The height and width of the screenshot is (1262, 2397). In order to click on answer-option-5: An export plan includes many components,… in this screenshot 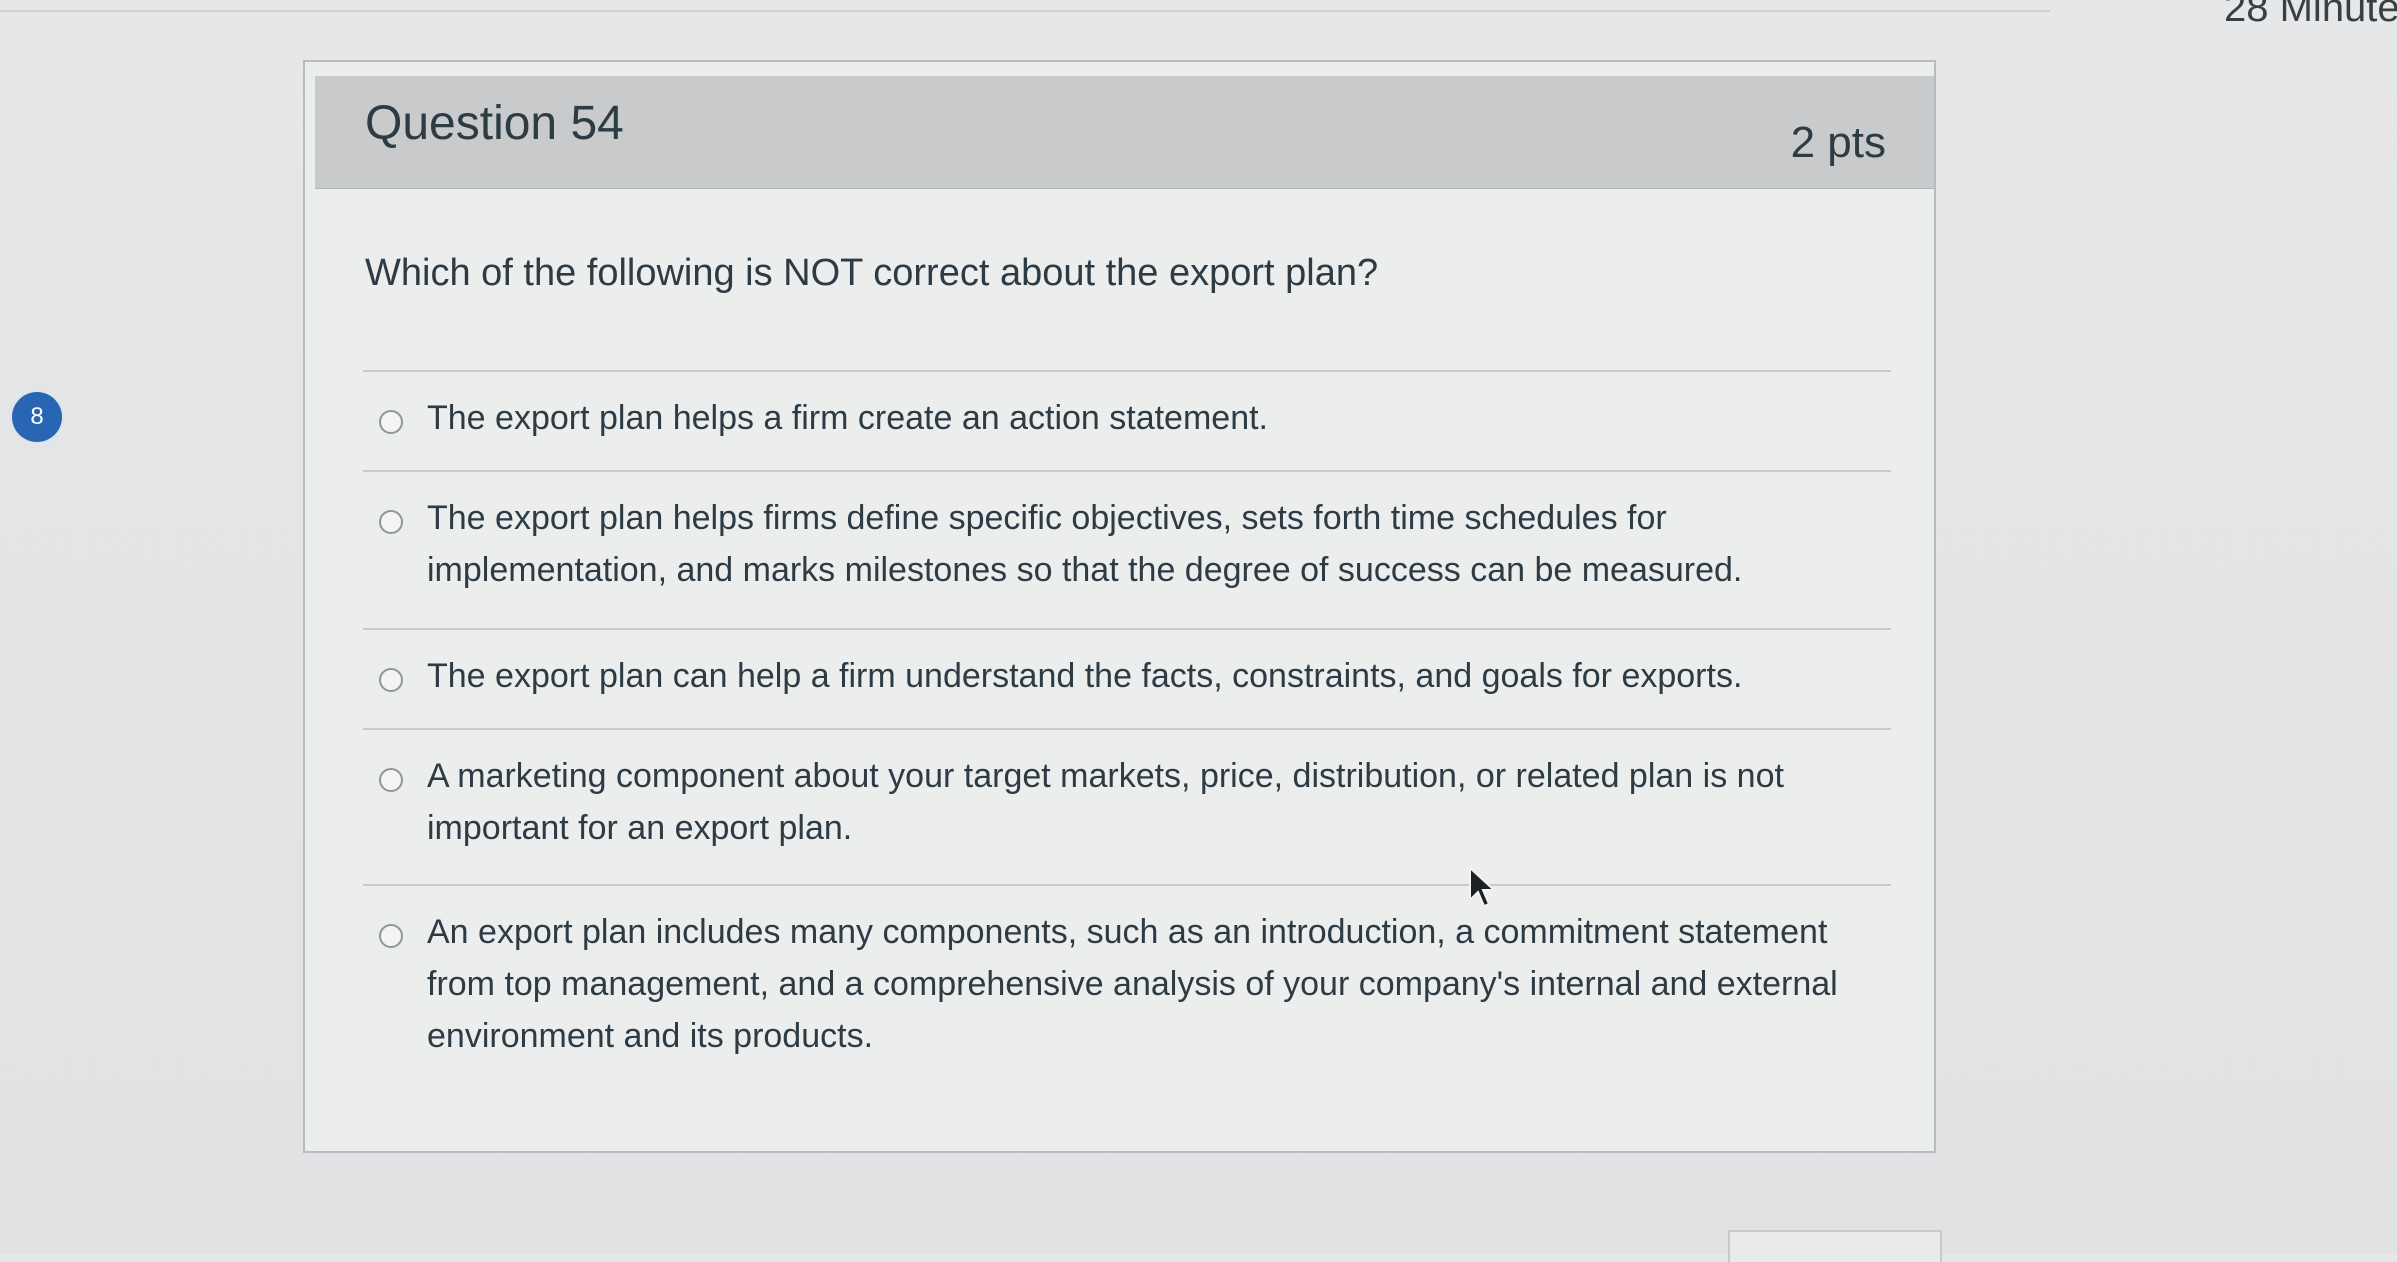, I will do `click(1127, 994)`.